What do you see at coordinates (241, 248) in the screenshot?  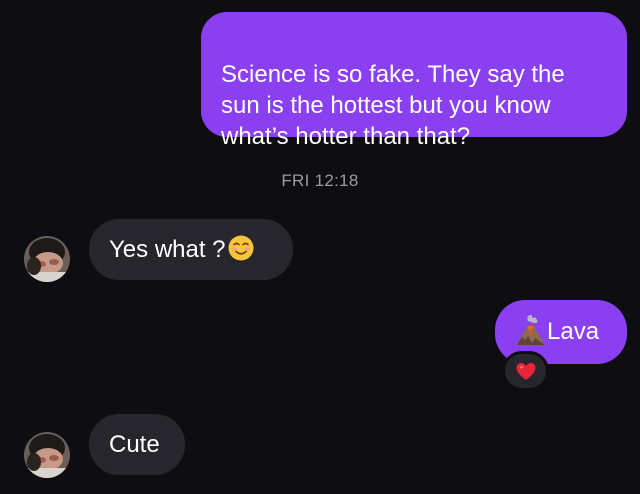 I see `smiling-face-icon` at bounding box center [241, 248].